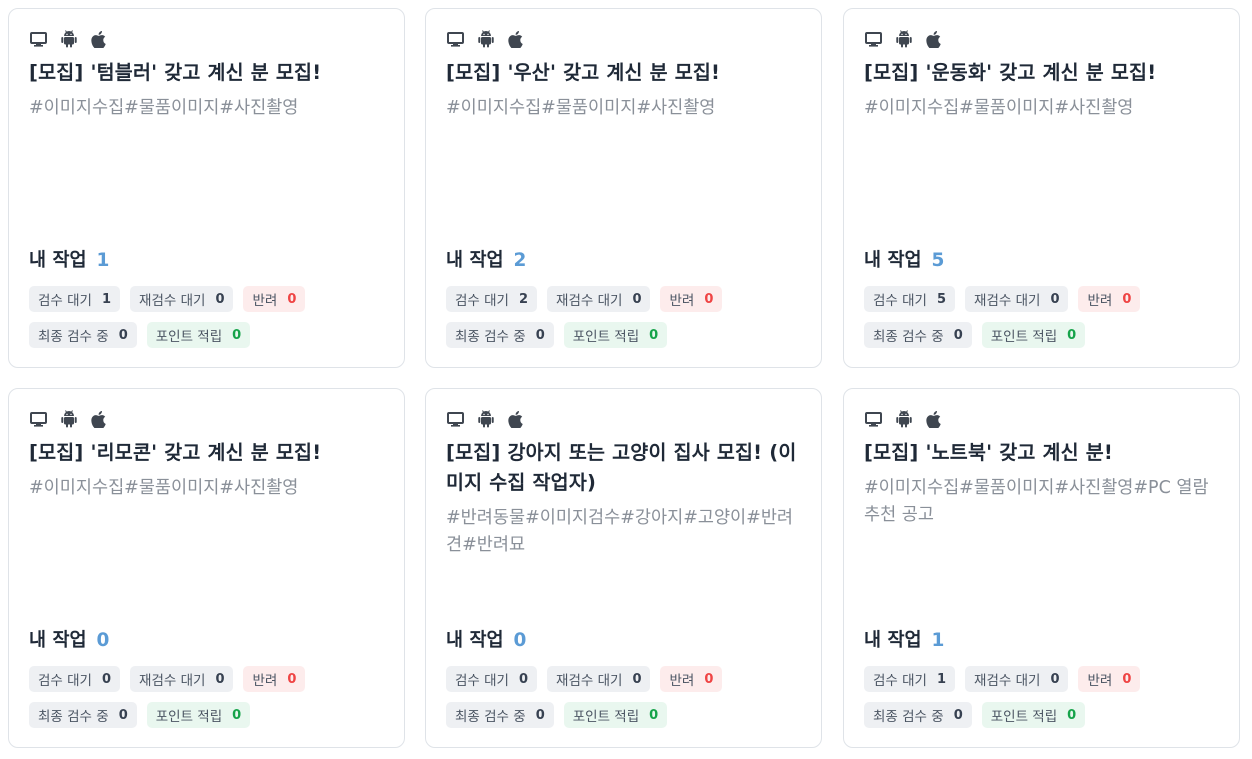 This screenshot has height=759, width=1252. Describe the element at coordinates (1036, 501) in the screenshot. I see `card-tags: #이미지수집#물품이미지#사진촬영#PC 열람 추천 공고` at that location.